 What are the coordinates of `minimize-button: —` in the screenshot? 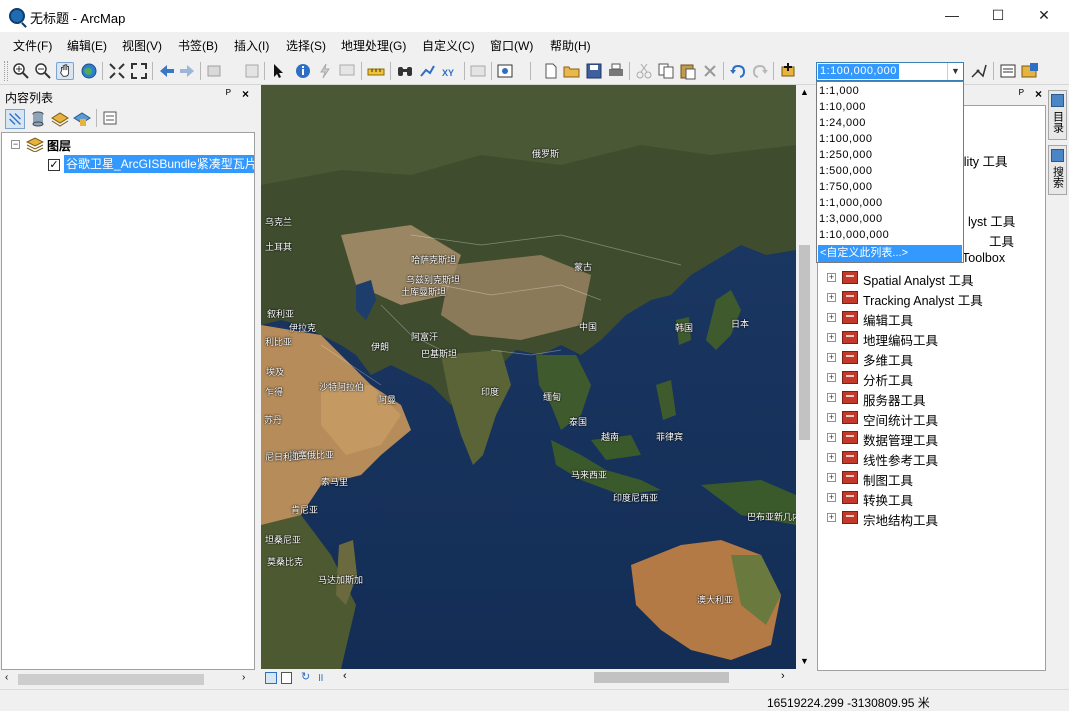 It's located at (952, 16).